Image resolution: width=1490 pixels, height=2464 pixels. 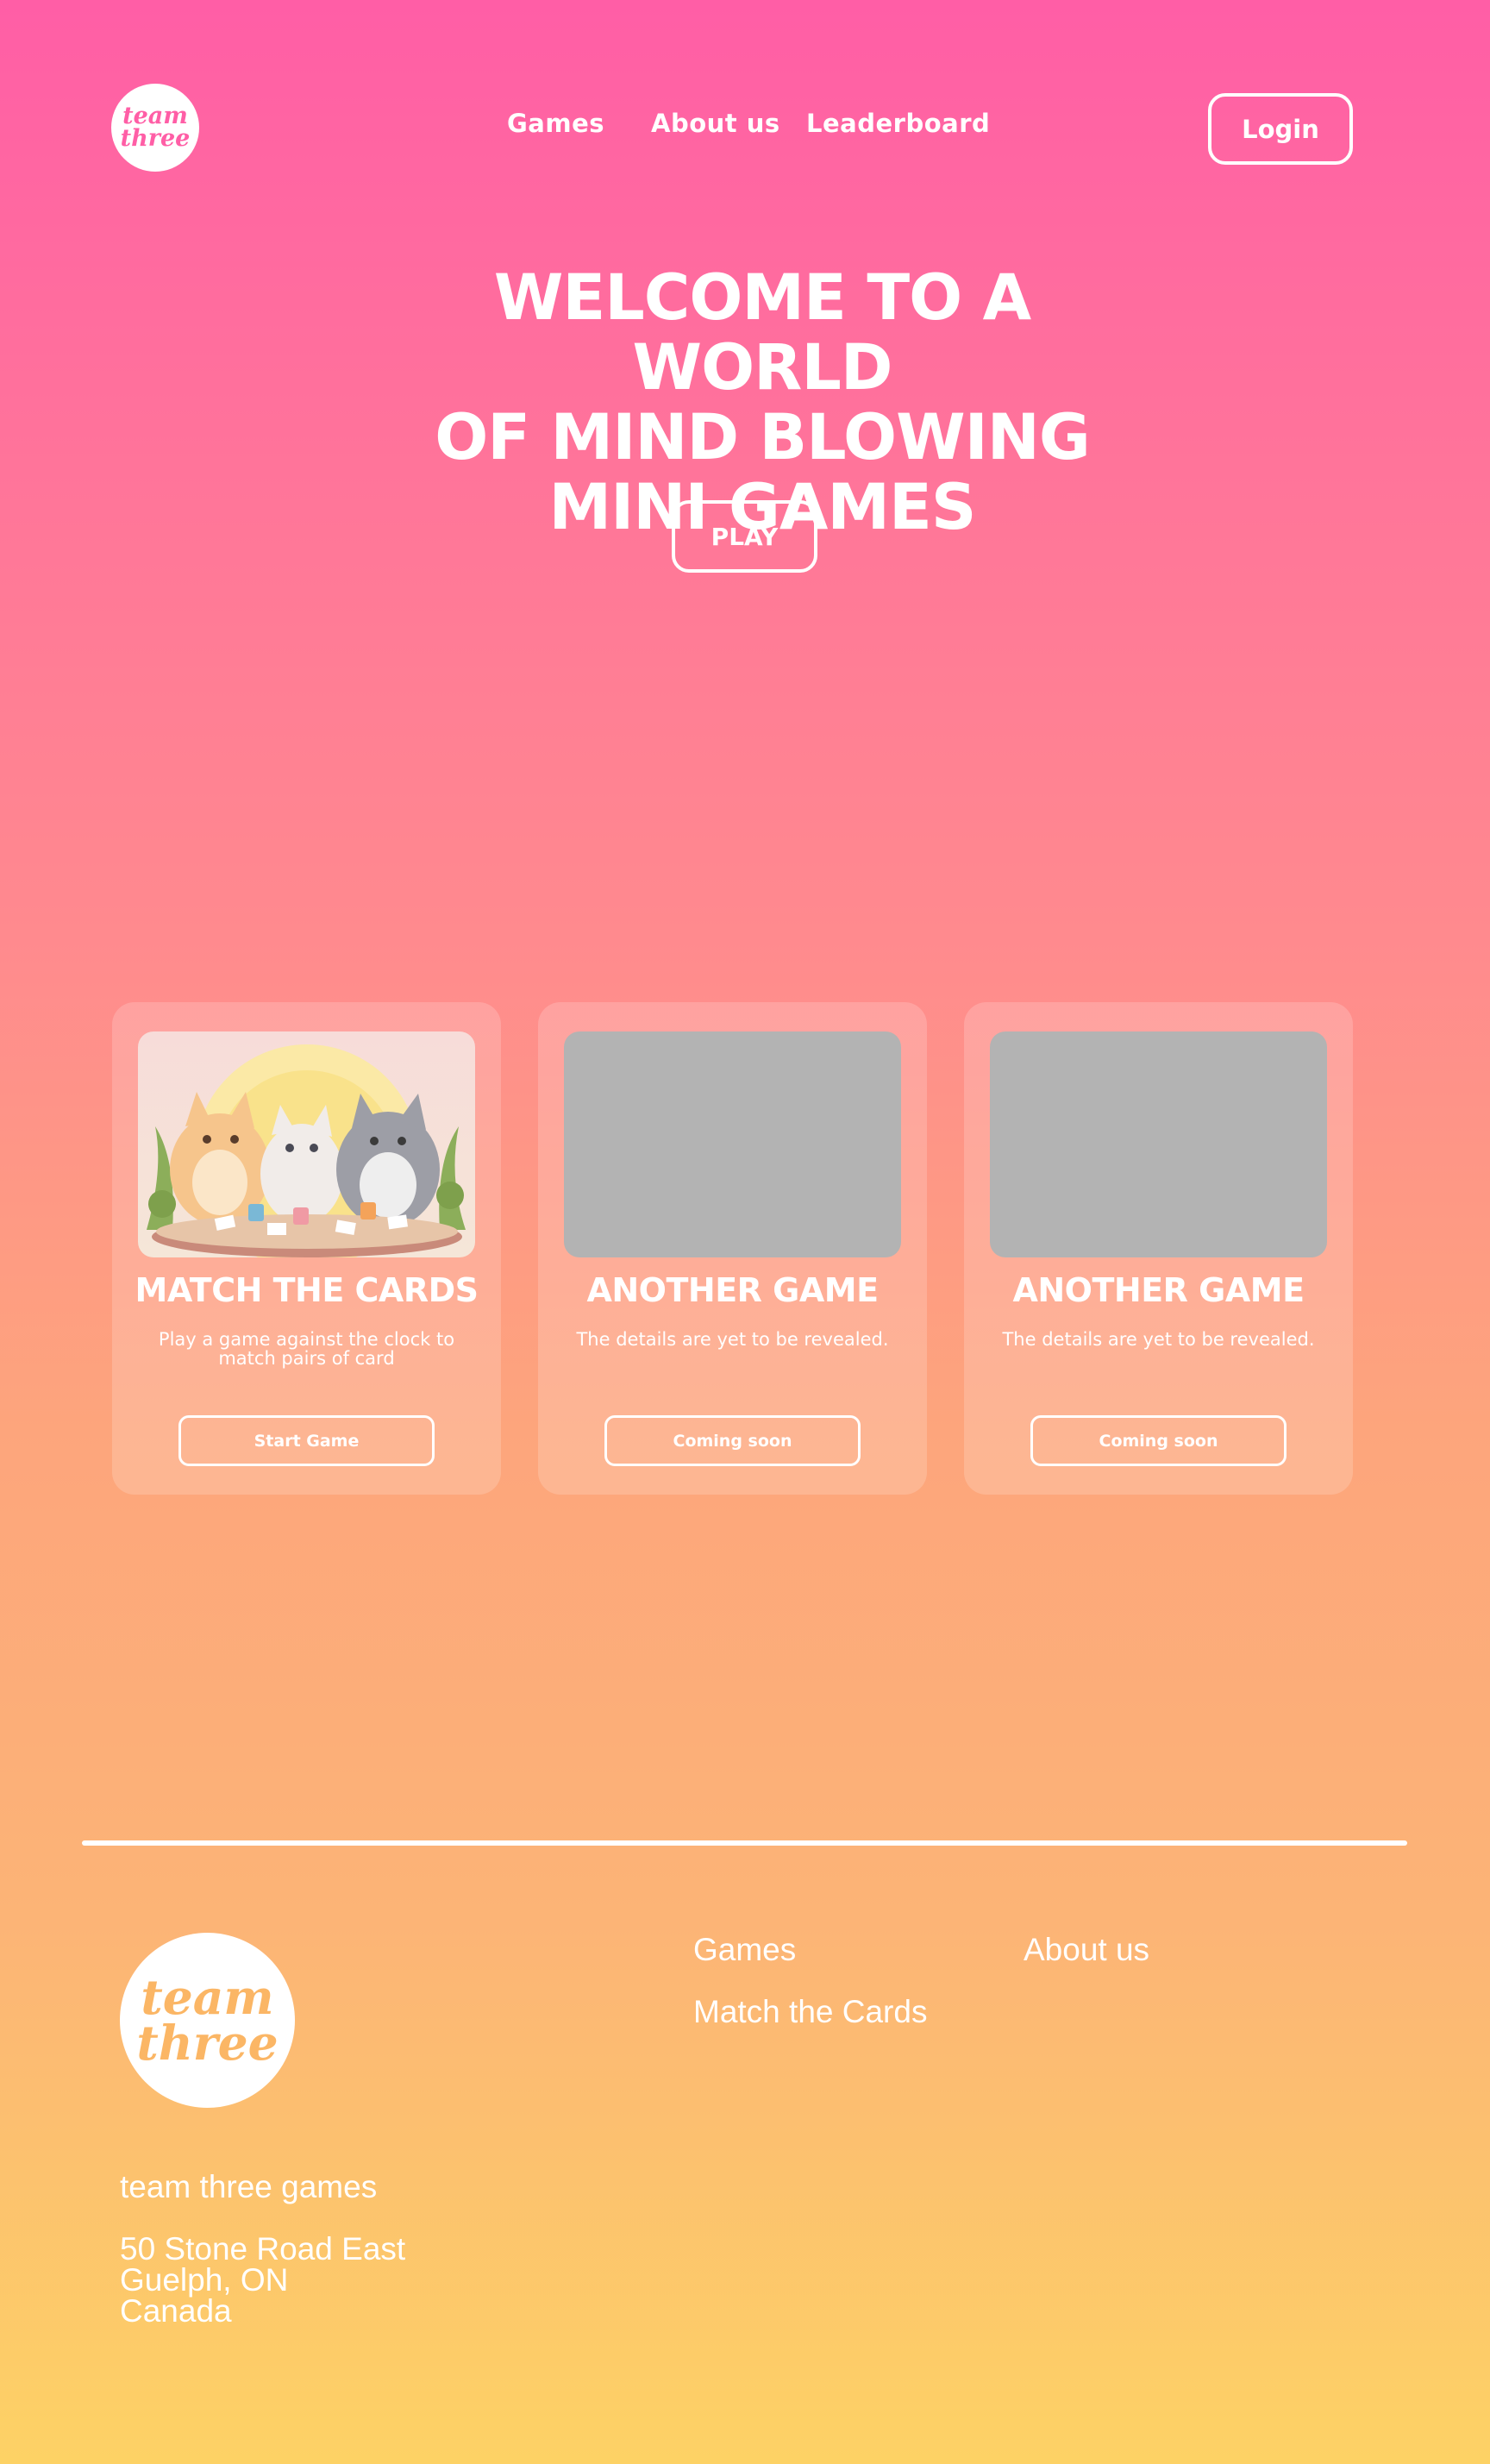 What do you see at coordinates (1086, 1950) in the screenshot?
I see `footer-link-about-us: About us` at bounding box center [1086, 1950].